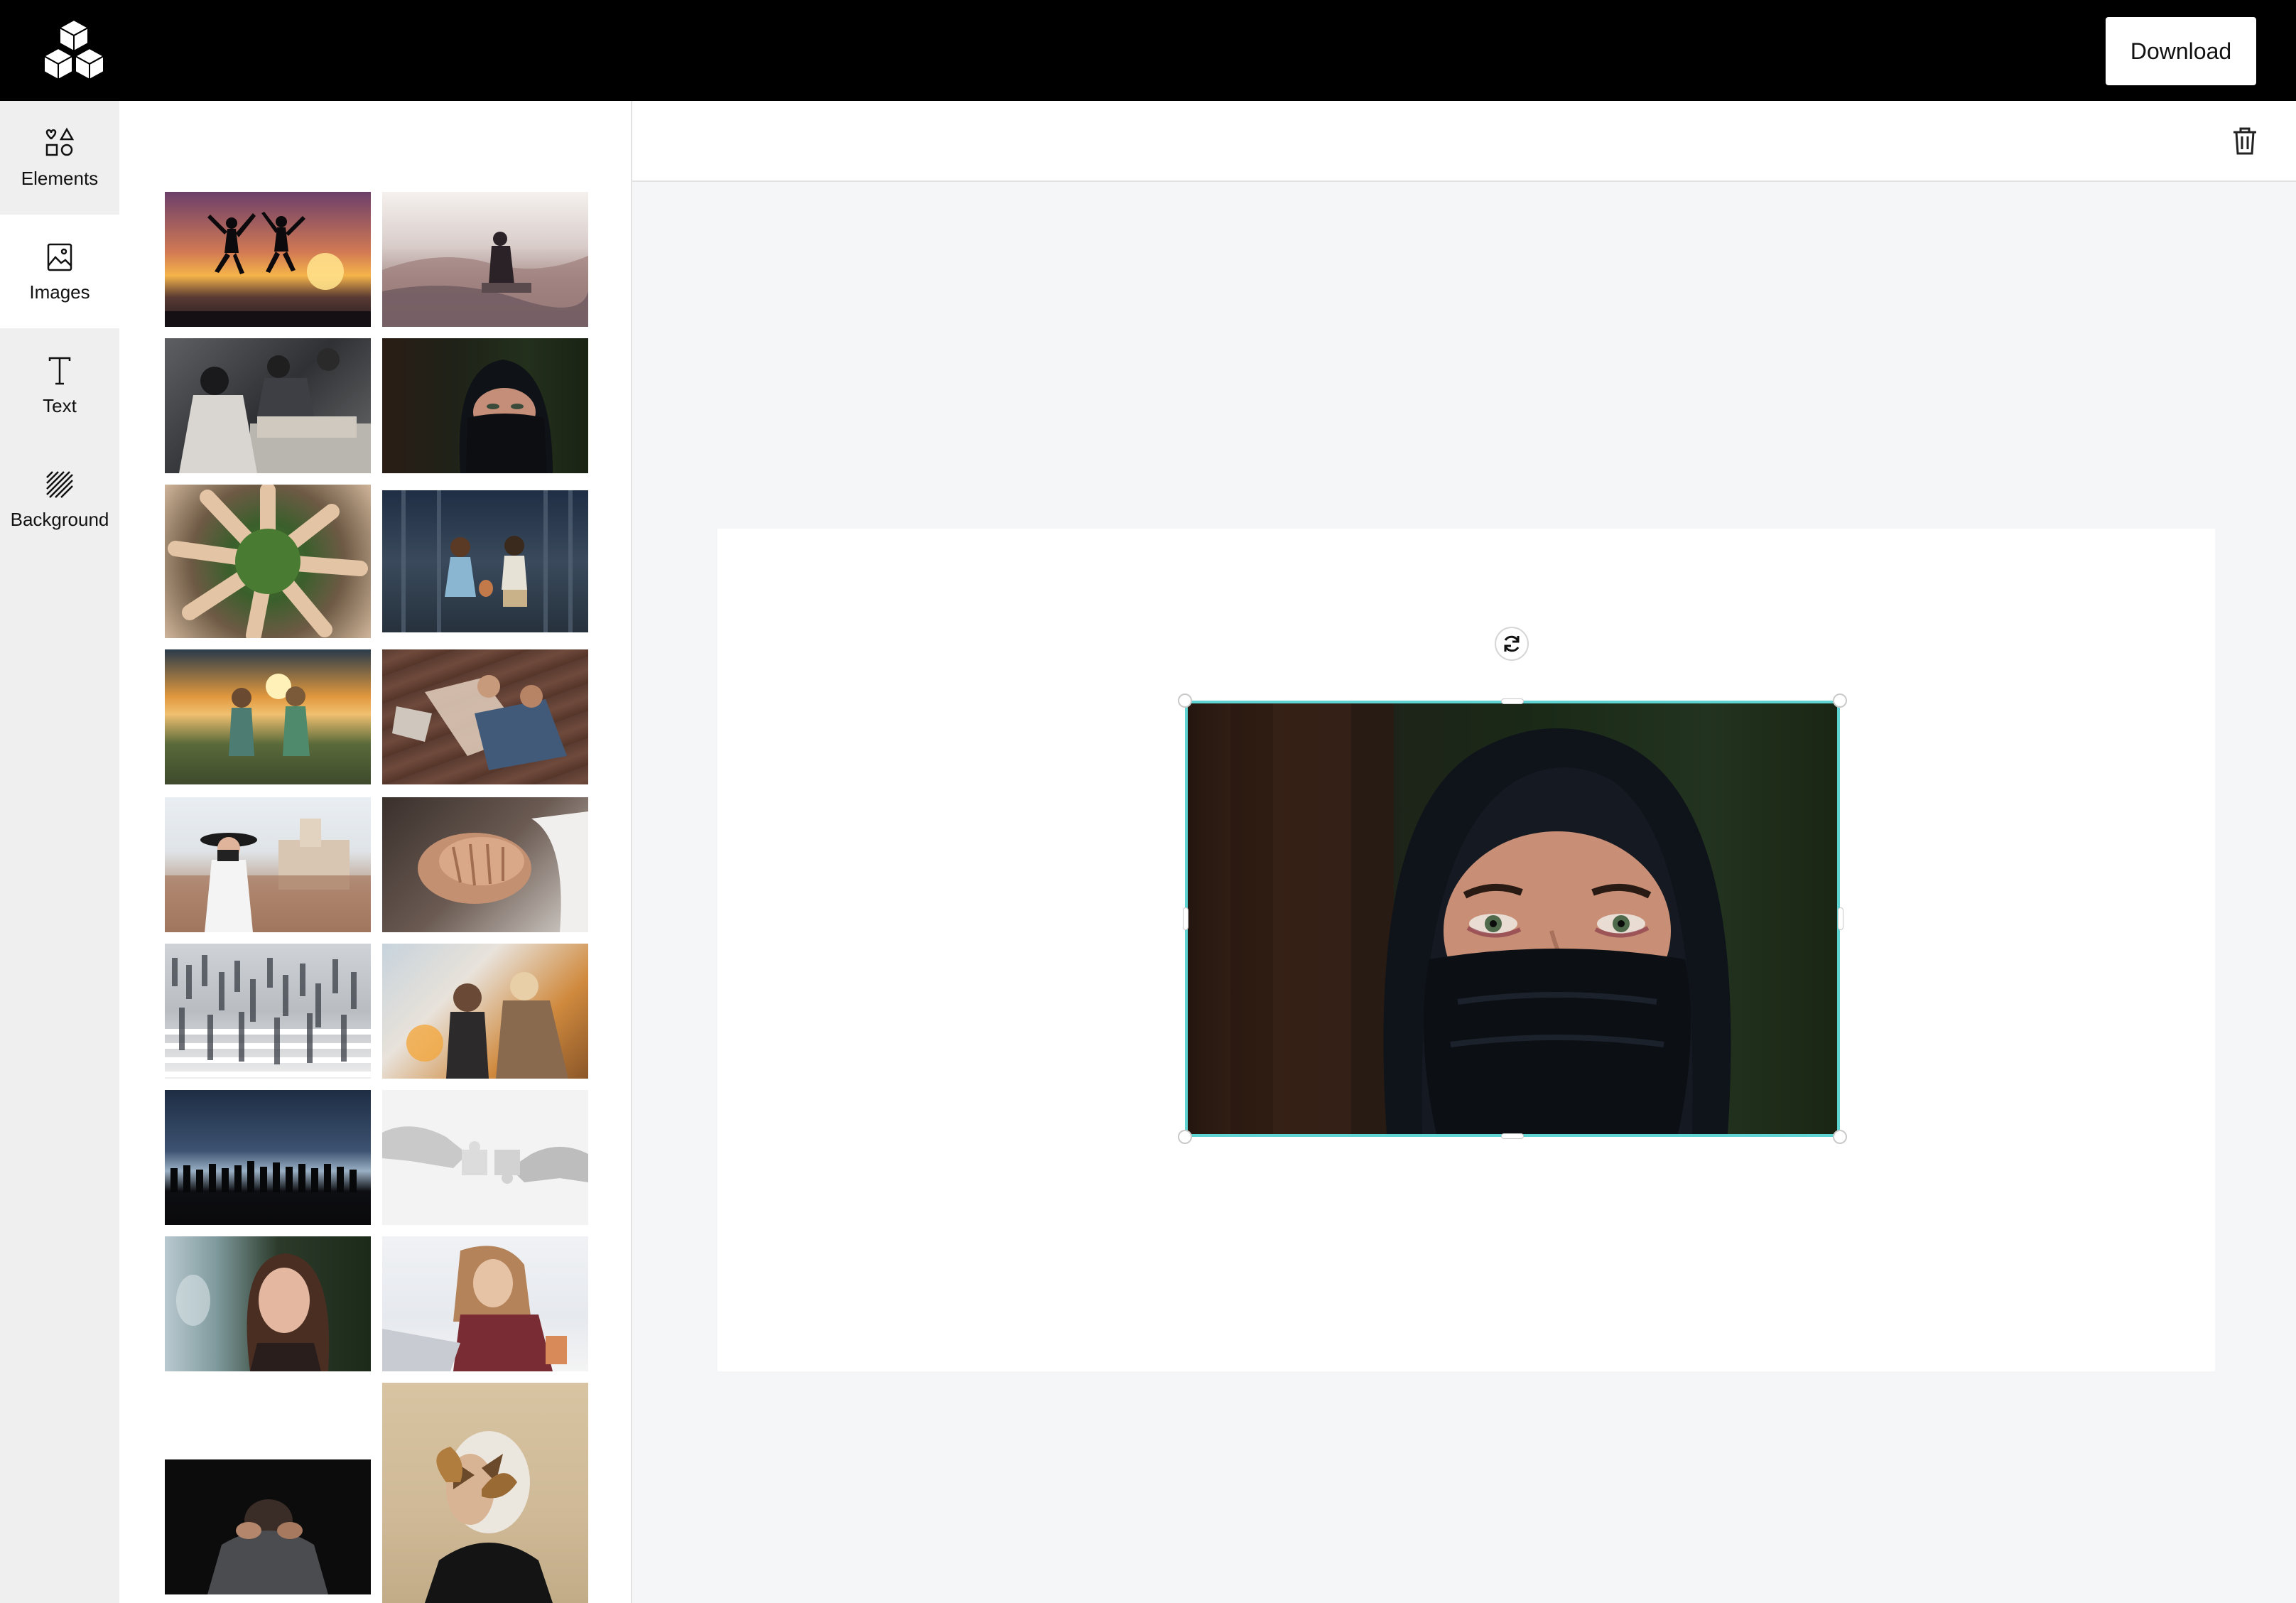  Describe the element at coordinates (485, 561) in the screenshot. I see `thumbnail-children-forest` at that location.